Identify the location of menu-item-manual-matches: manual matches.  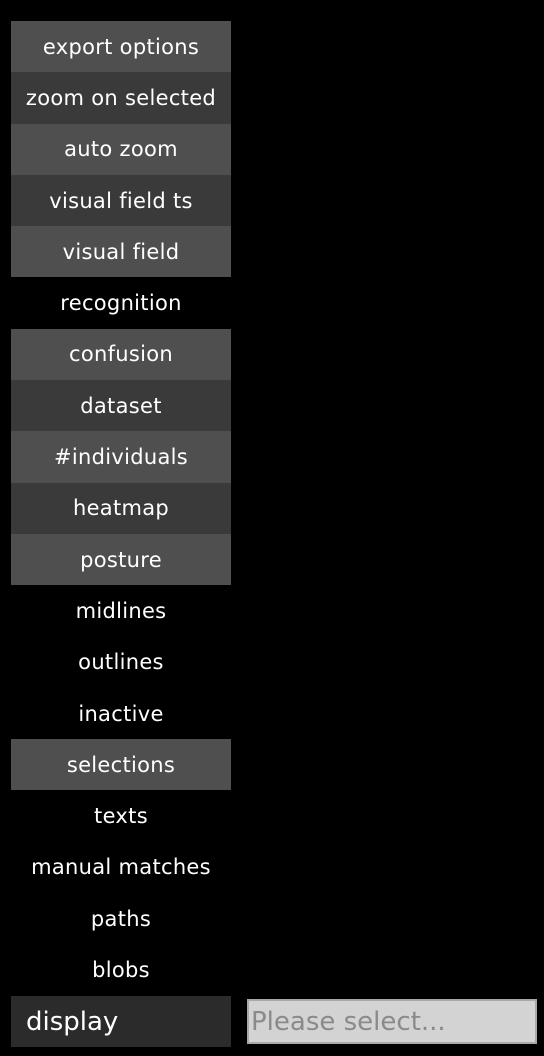
(121, 867).